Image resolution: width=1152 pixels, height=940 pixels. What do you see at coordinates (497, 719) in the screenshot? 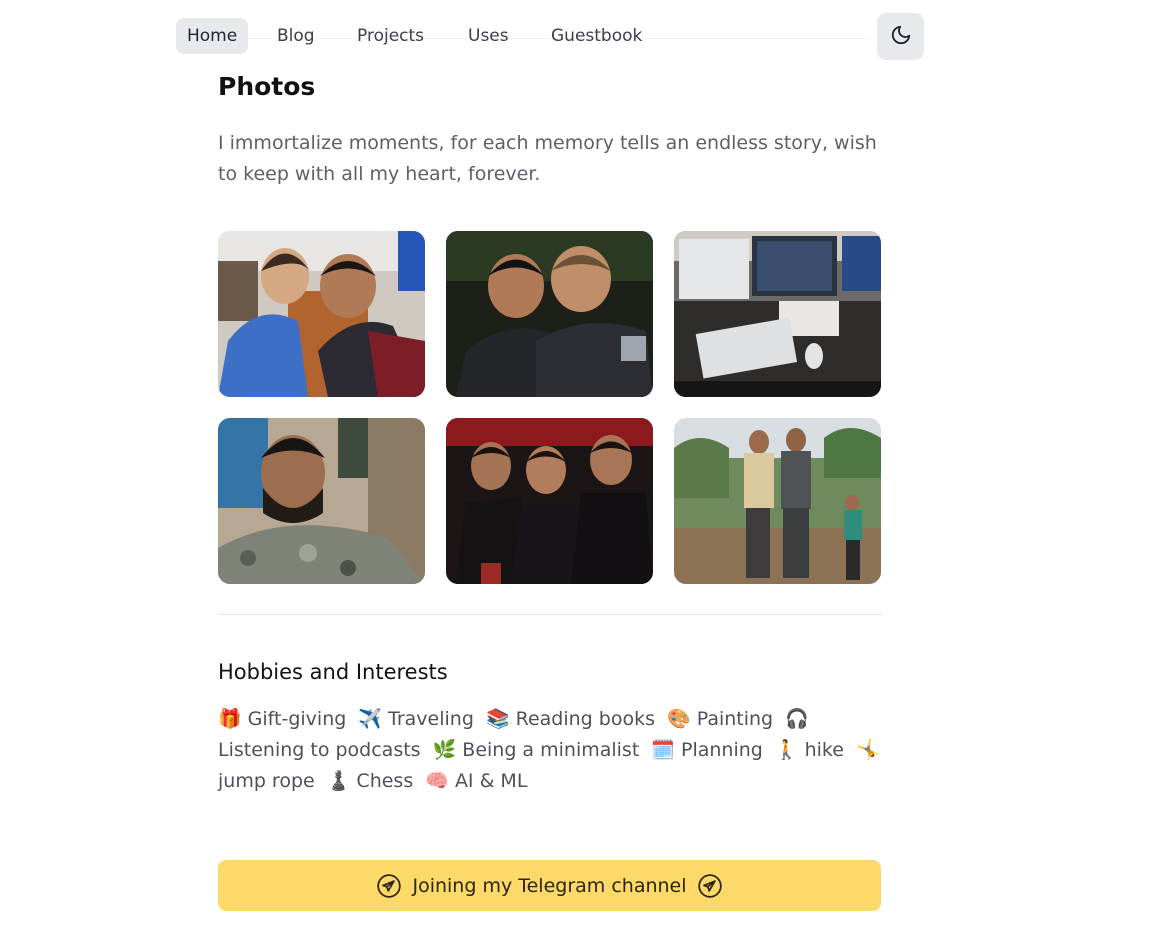
I see `books-icon: 📚` at bounding box center [497, 719].